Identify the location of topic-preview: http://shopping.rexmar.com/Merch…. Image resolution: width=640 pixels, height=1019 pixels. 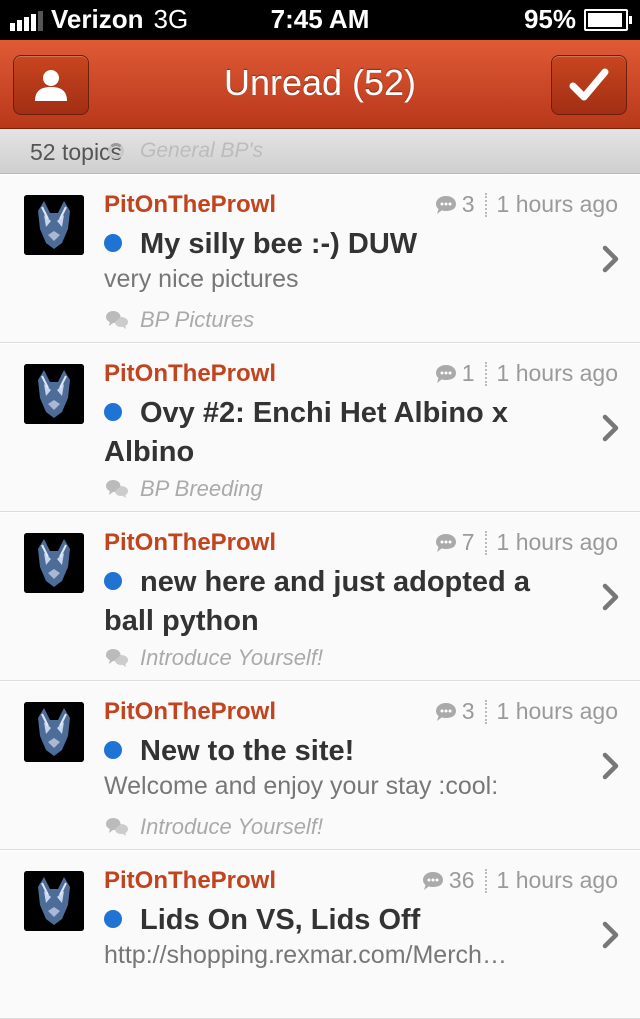
(305, 955).